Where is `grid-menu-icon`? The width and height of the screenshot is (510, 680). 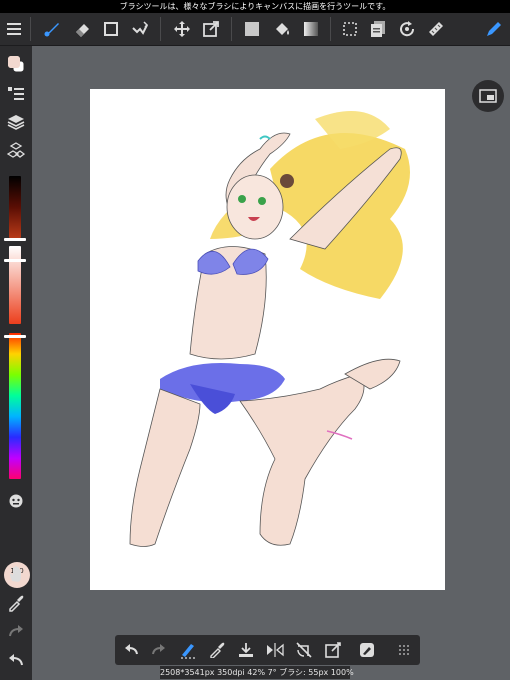
grid-menu-icon is located at coordinates (404, 650).